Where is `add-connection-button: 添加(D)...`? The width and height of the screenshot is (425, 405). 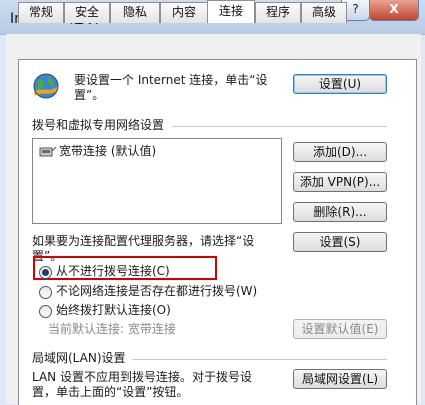 add-connection-button: 添加(D)... is located at coordinates (340, 152).